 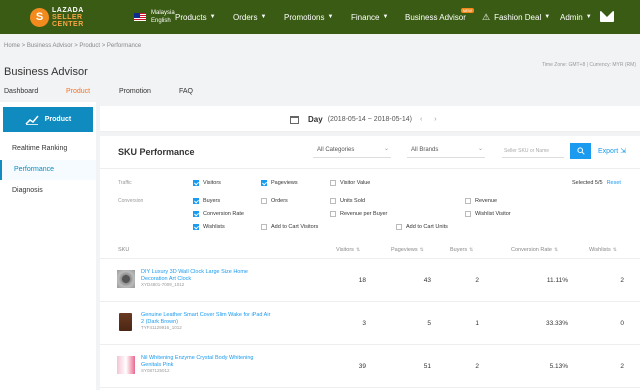 I want to click on lazada-seller-center-logo: S LAZADA SELLER CENTER, so click(x=70, y=17).